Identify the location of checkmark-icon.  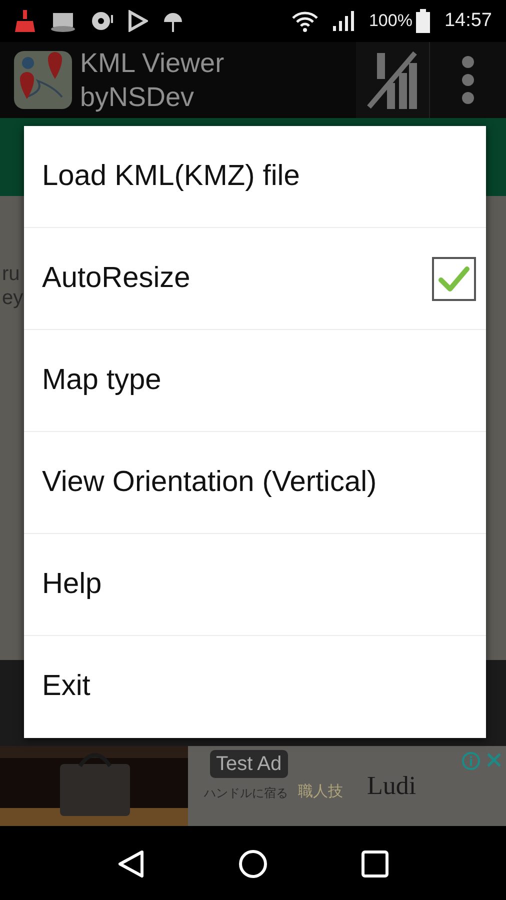
(454, 278).